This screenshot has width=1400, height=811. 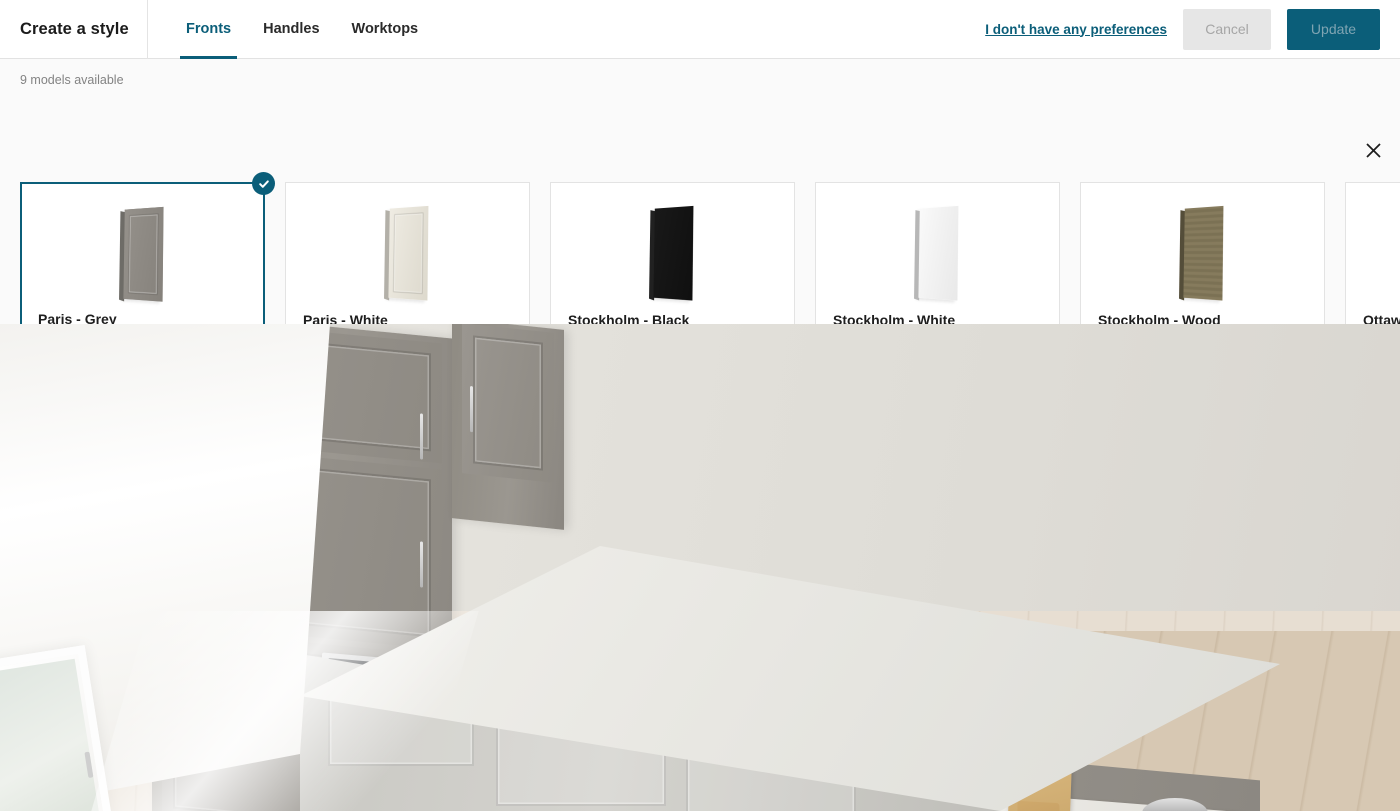 I want to click on door-thumb-stockholm-white, so click(x=936, y=253).